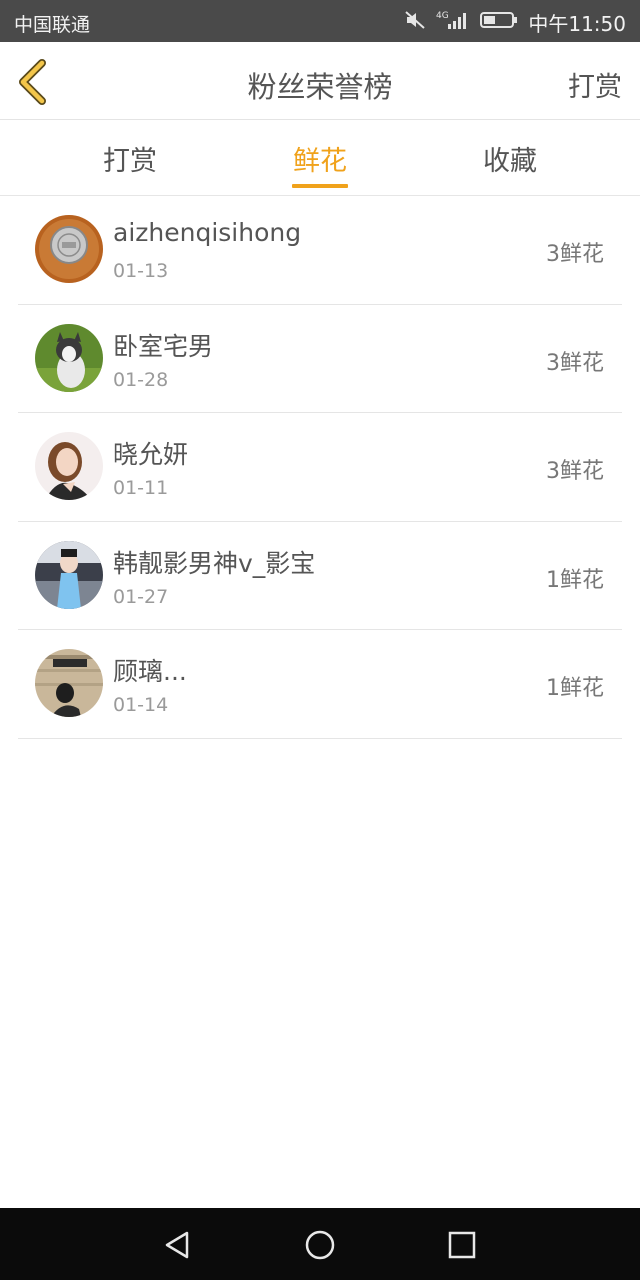  I want to click on page-title: 粉丝荣誉榜, so click(320, 87).